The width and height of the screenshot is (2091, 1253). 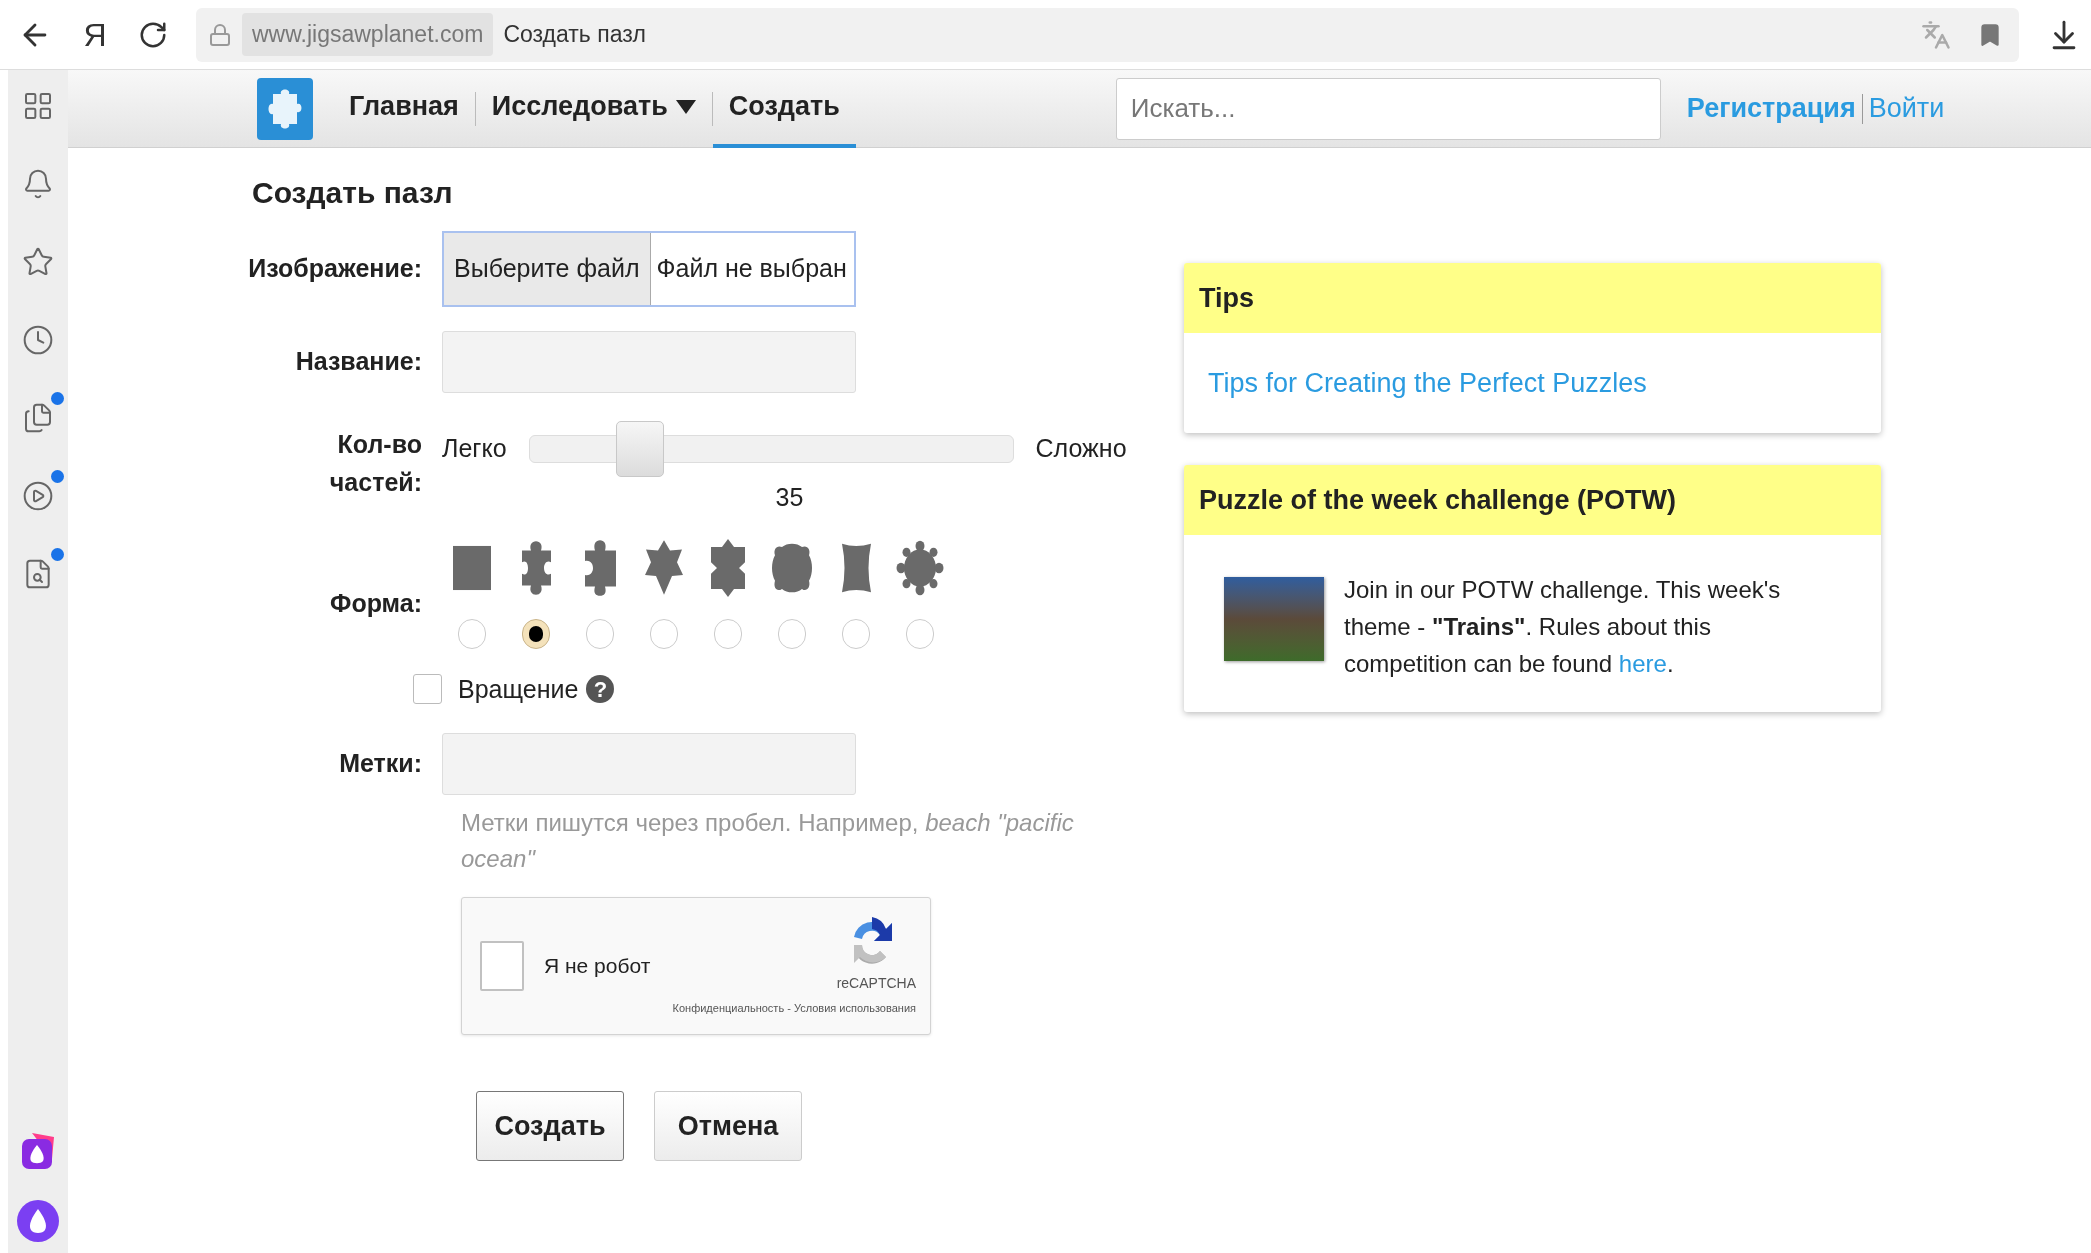 I want to click on potw-description: Join in our POTW challenge. This week's theme - "Trains". Rules about this competition can be found here., so click(x=1563, y=627).